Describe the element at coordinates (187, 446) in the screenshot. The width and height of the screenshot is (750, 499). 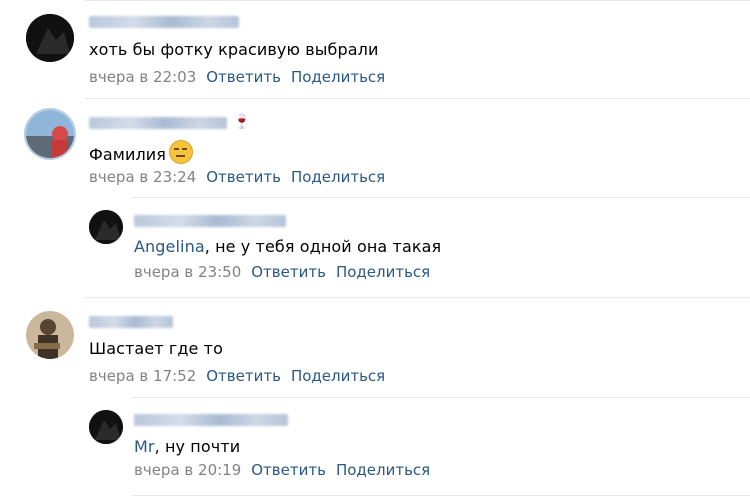
I see `comment-text: Mr, ну почти` at that location.